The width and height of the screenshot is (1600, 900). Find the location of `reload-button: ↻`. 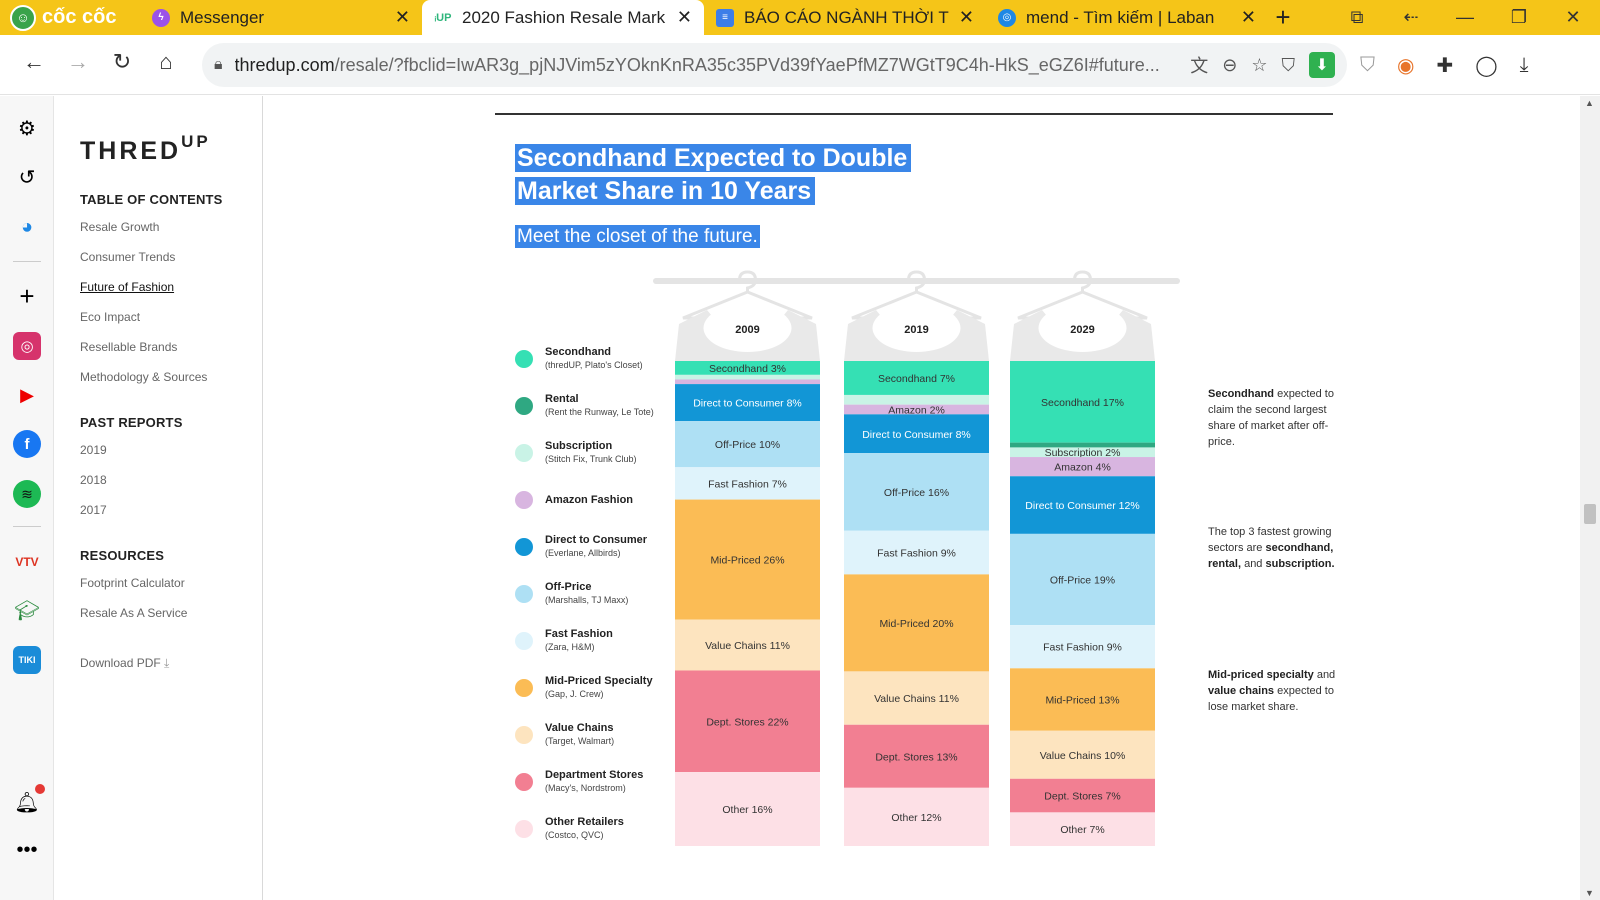

reload-button: ↻ is located at coordinates (122, 62).